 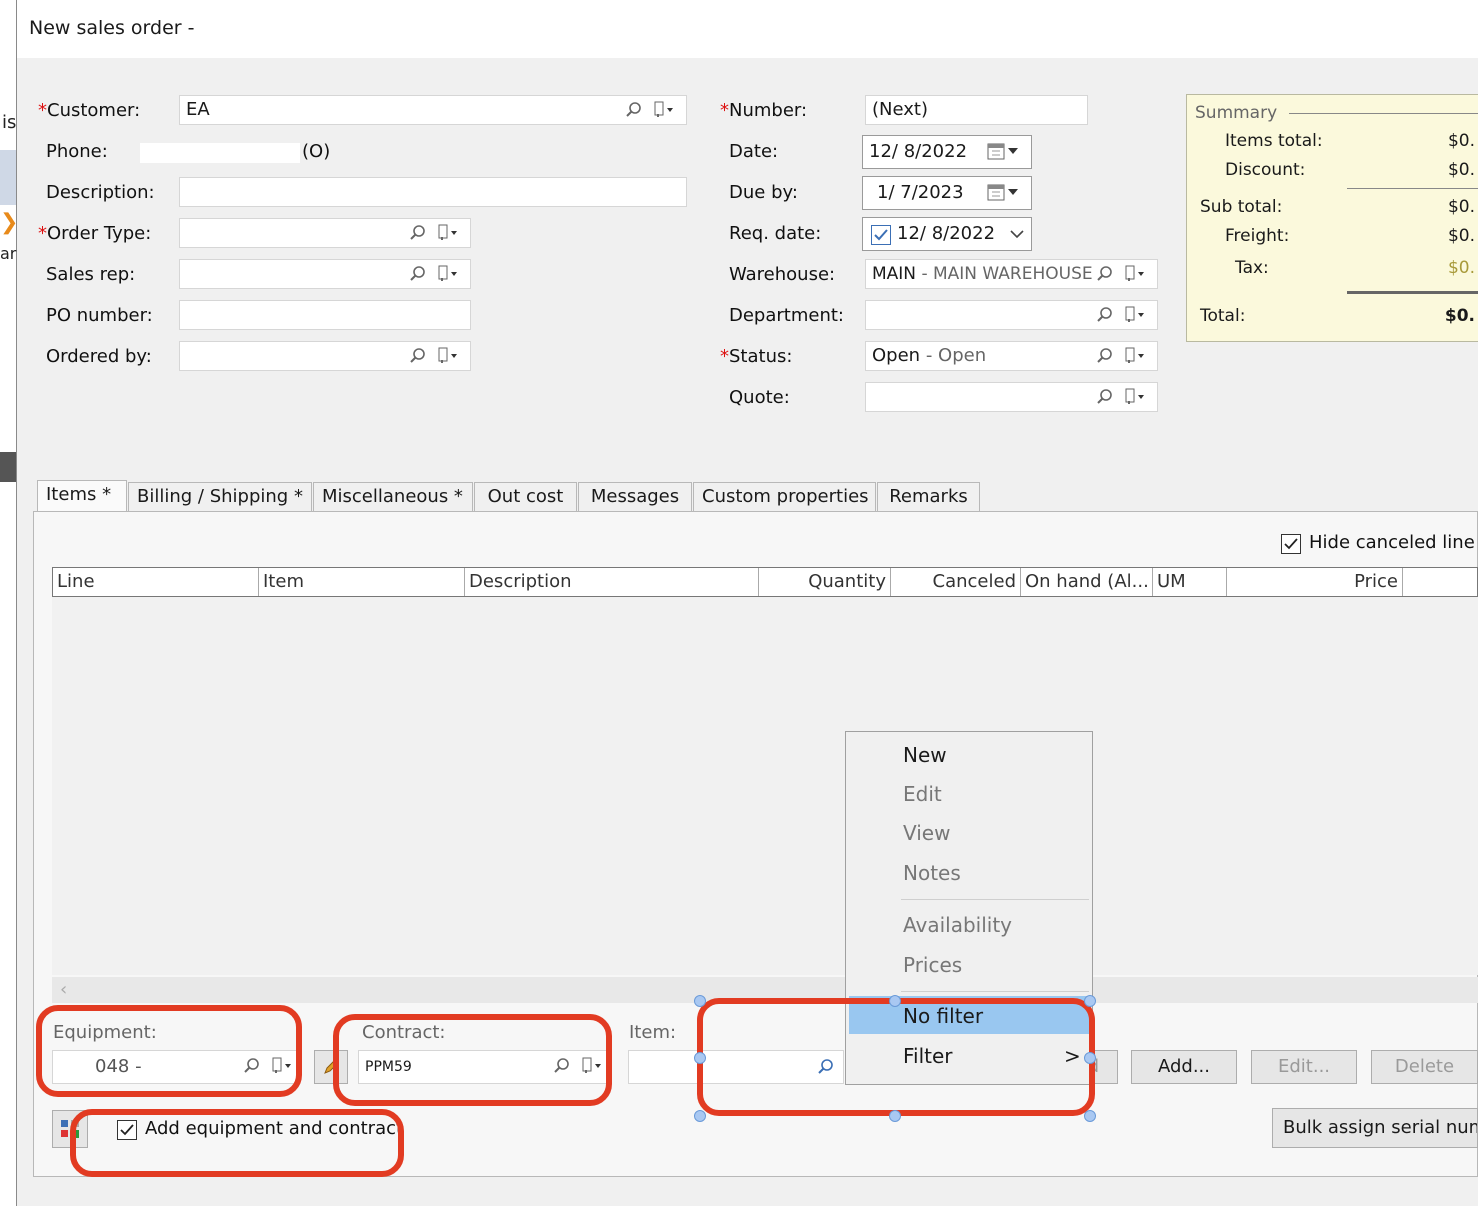 I want to click on quote-field, so click(x=1011, y=397).